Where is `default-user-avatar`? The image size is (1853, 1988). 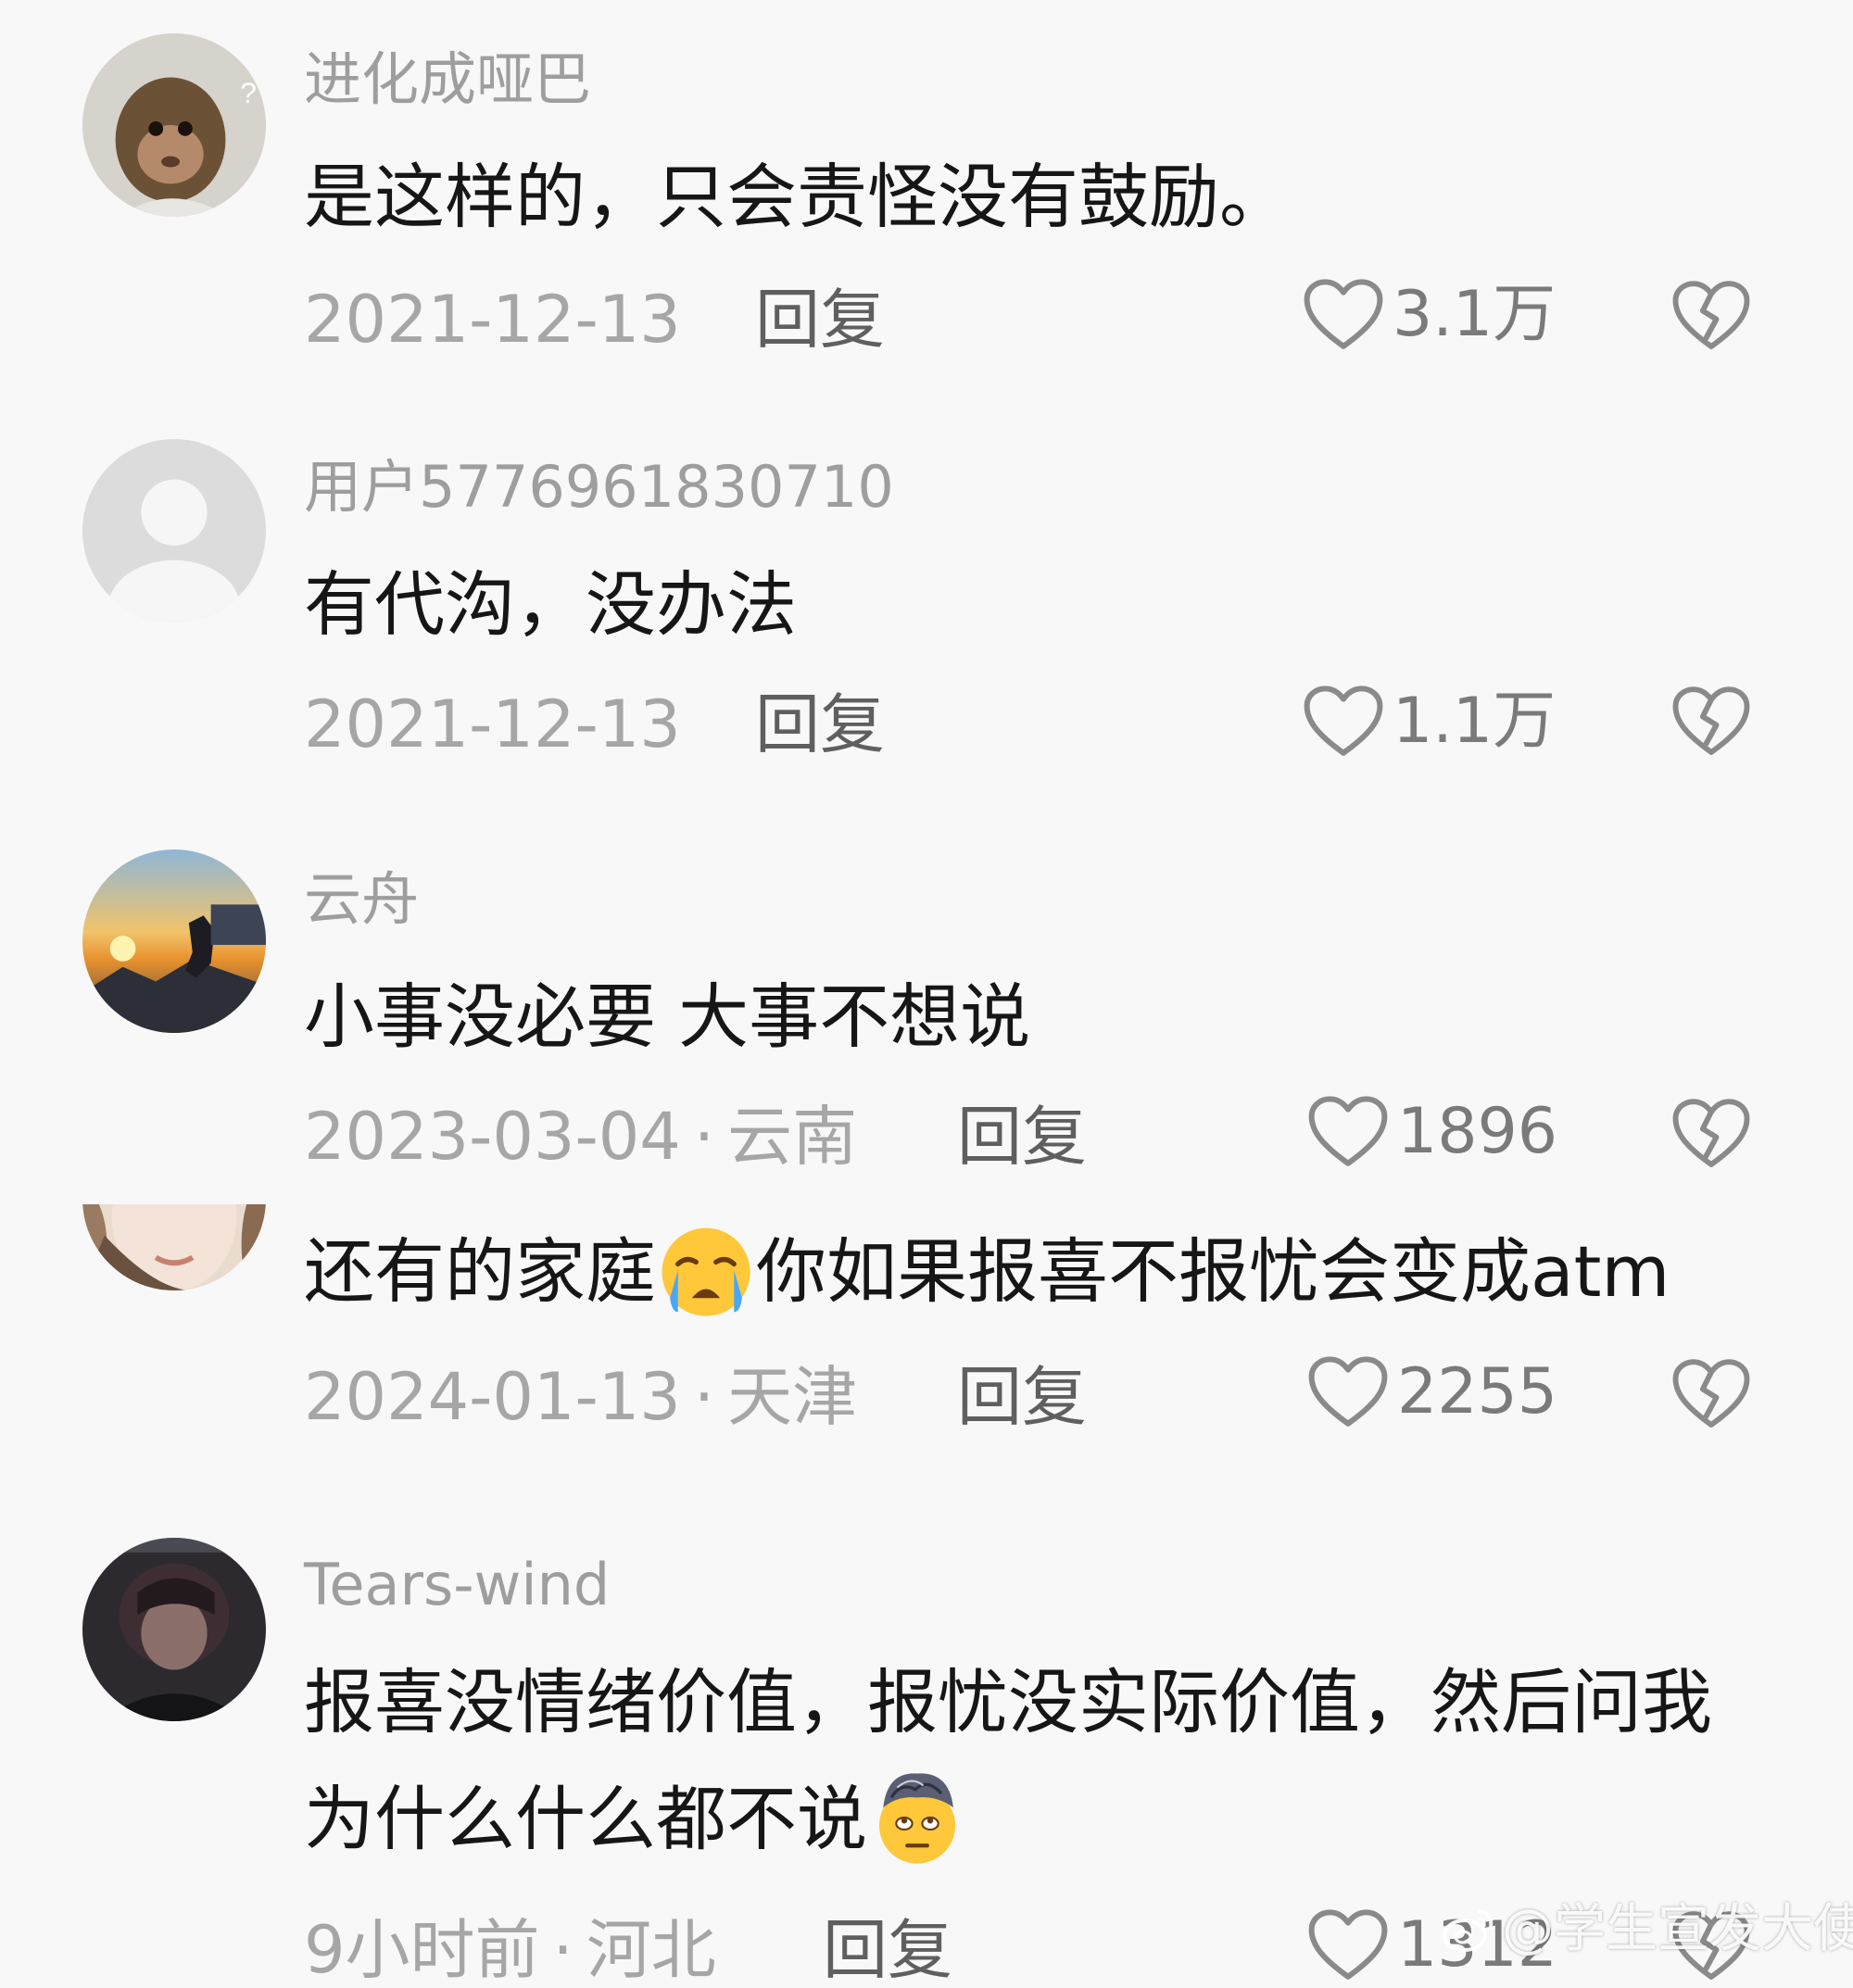
default-user-avatar is located at coordinates (174, 531).